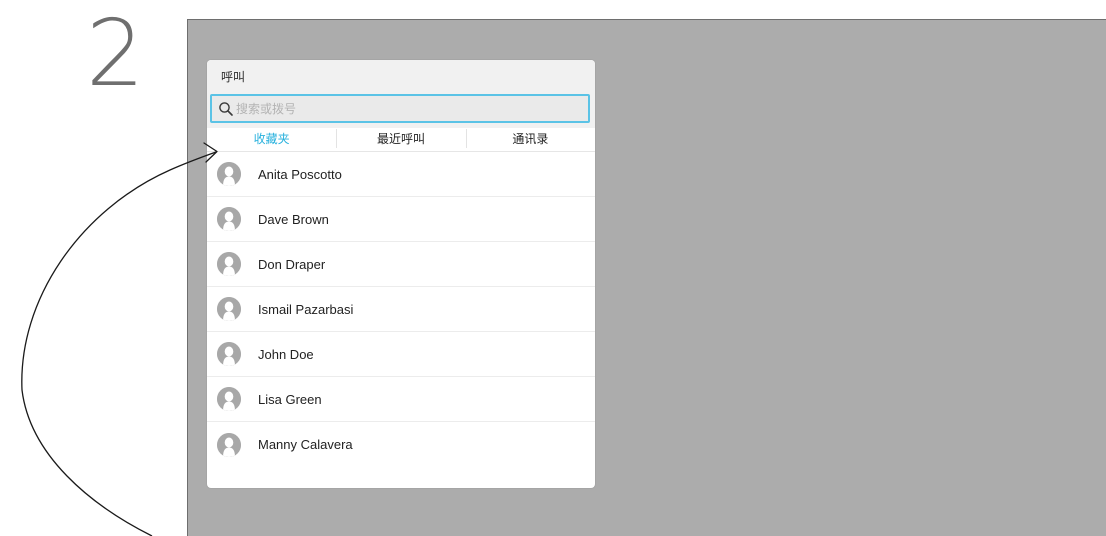 The height and width of the screenshot is (536, 1106). What do you see at coordinates (292, 264) in the screenshot?
I see `contact-name: Don Draper` at bounding box center [292, 264].